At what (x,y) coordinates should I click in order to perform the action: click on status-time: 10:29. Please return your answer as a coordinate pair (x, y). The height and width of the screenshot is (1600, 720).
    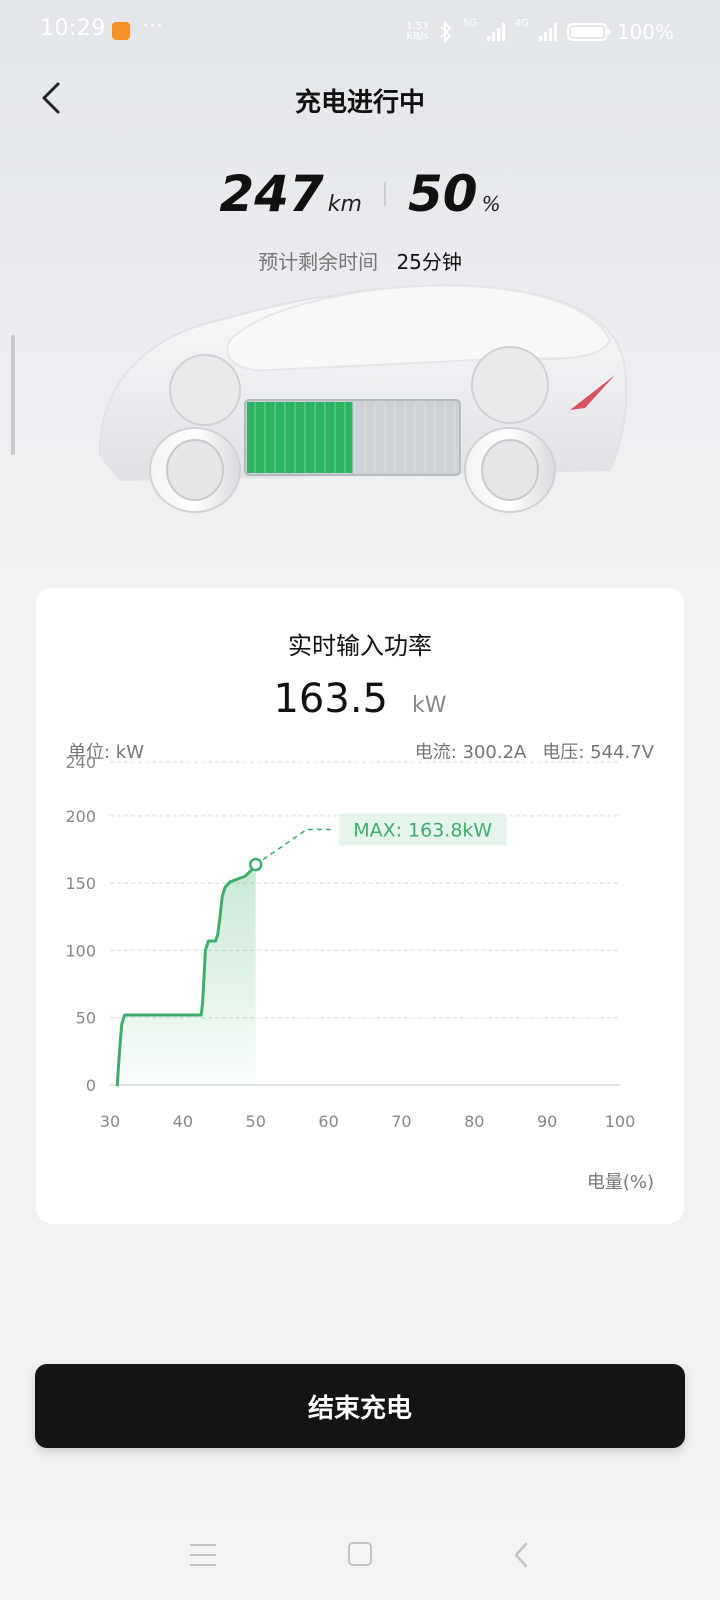
    Looking at the image, I should click on (73, 28).